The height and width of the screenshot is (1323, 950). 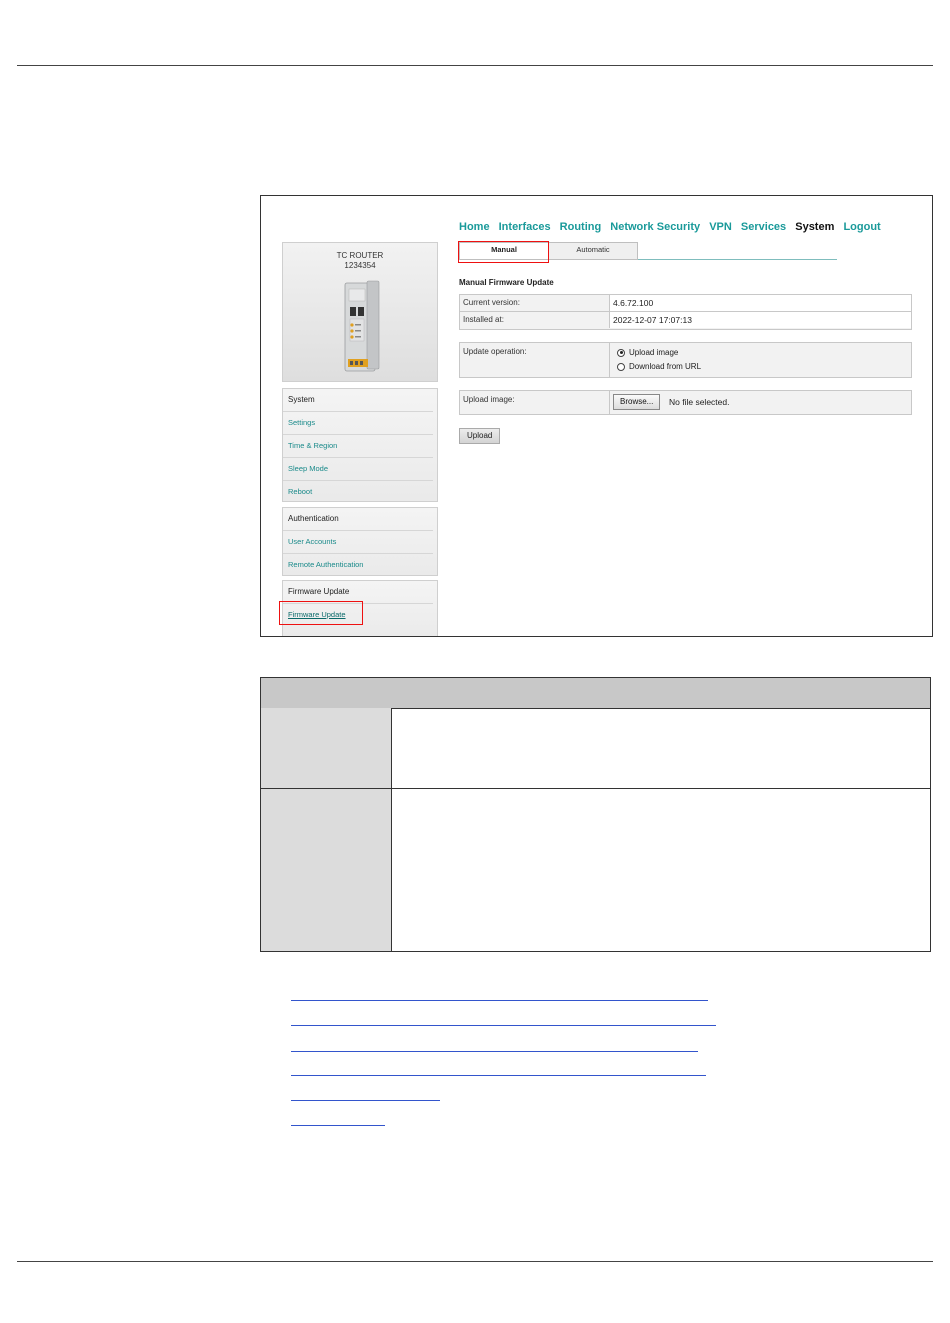 I want to click on highlight-firmware-update, so click(x=321, y=613).